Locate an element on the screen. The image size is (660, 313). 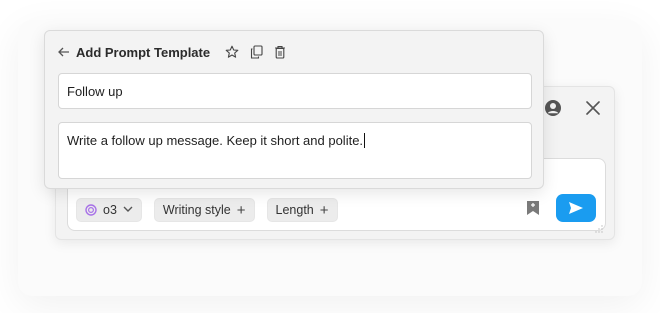
model-label: o3 is located at coordinates (110, 210).